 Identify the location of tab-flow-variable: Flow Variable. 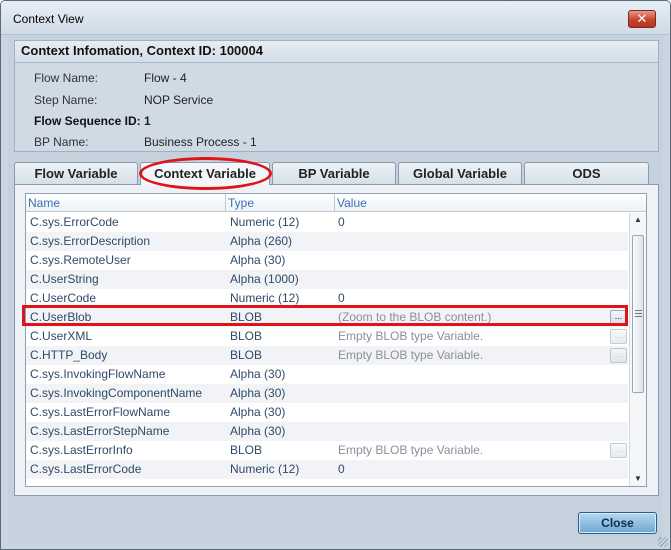
(76, 173).